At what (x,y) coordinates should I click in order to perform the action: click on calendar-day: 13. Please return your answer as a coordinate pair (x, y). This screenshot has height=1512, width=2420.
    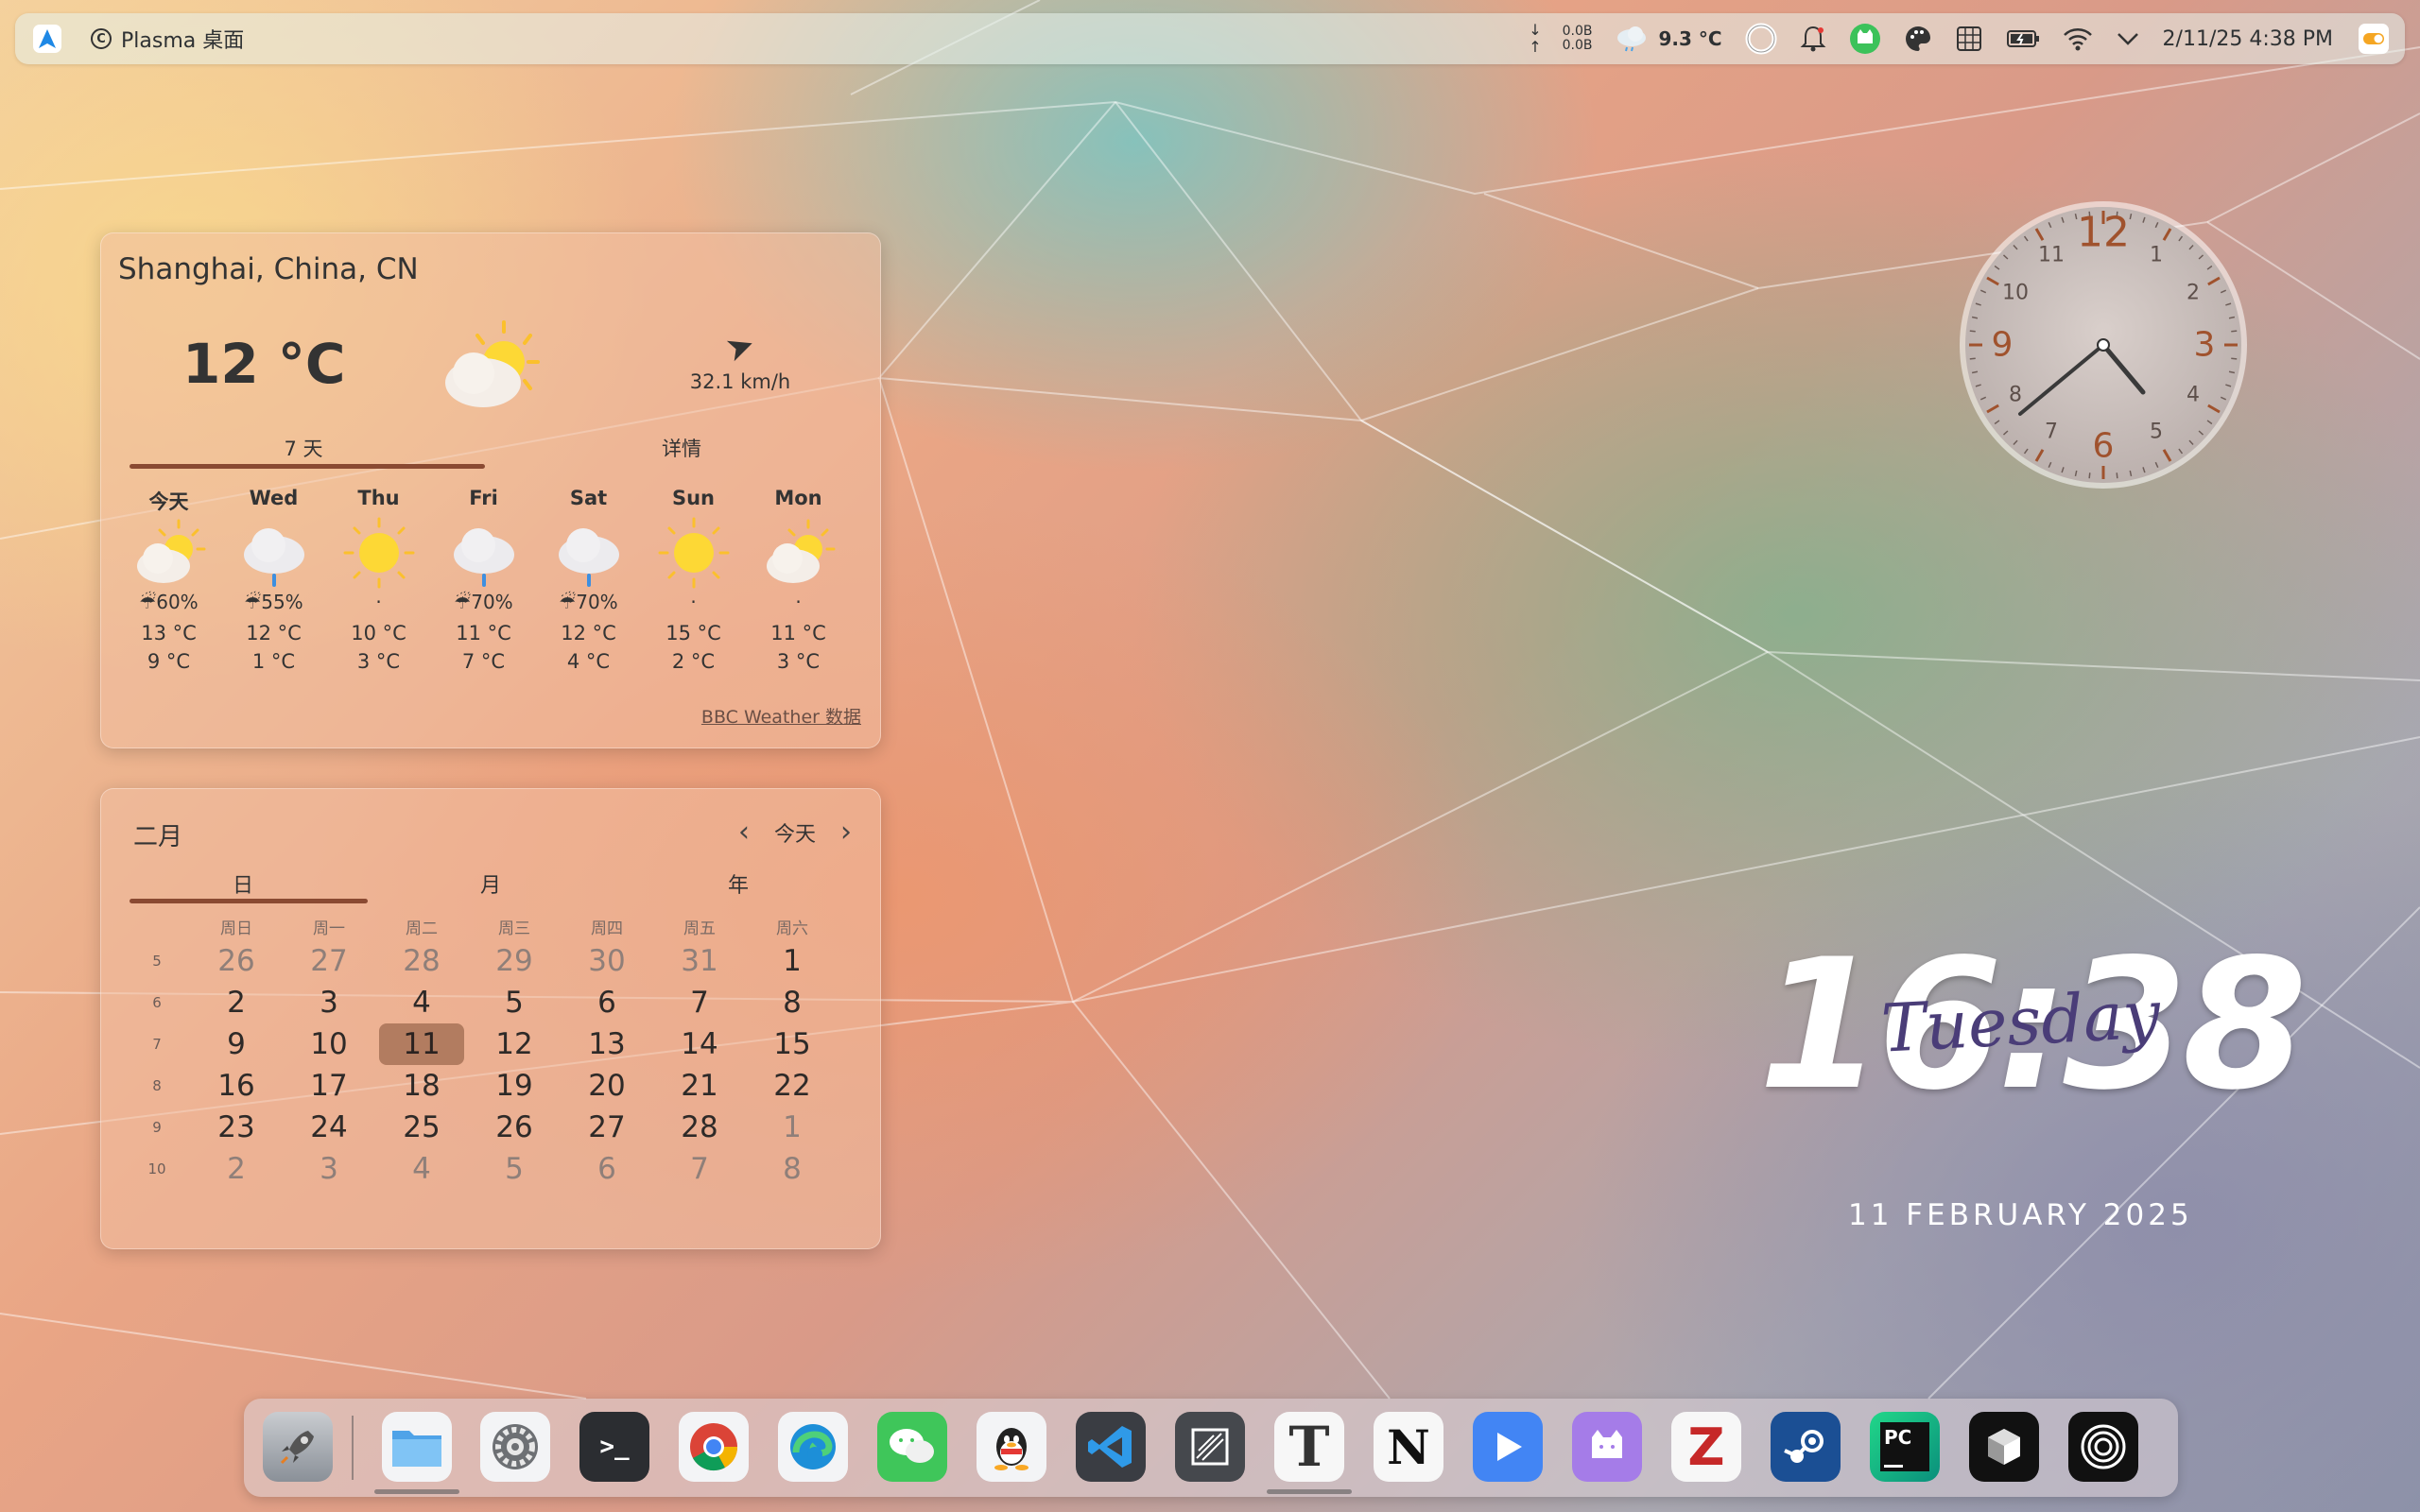
    Looking at the image, I should click on (607, 1044).